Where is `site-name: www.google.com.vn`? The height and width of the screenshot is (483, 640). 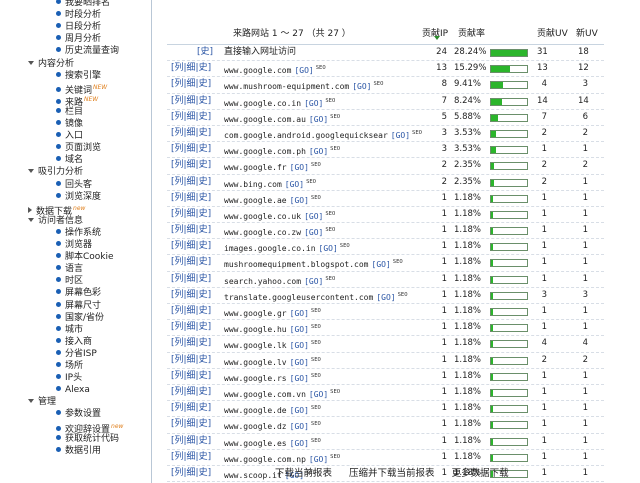 site-name: www.google.com.vn is located at coordinates (265, 394).